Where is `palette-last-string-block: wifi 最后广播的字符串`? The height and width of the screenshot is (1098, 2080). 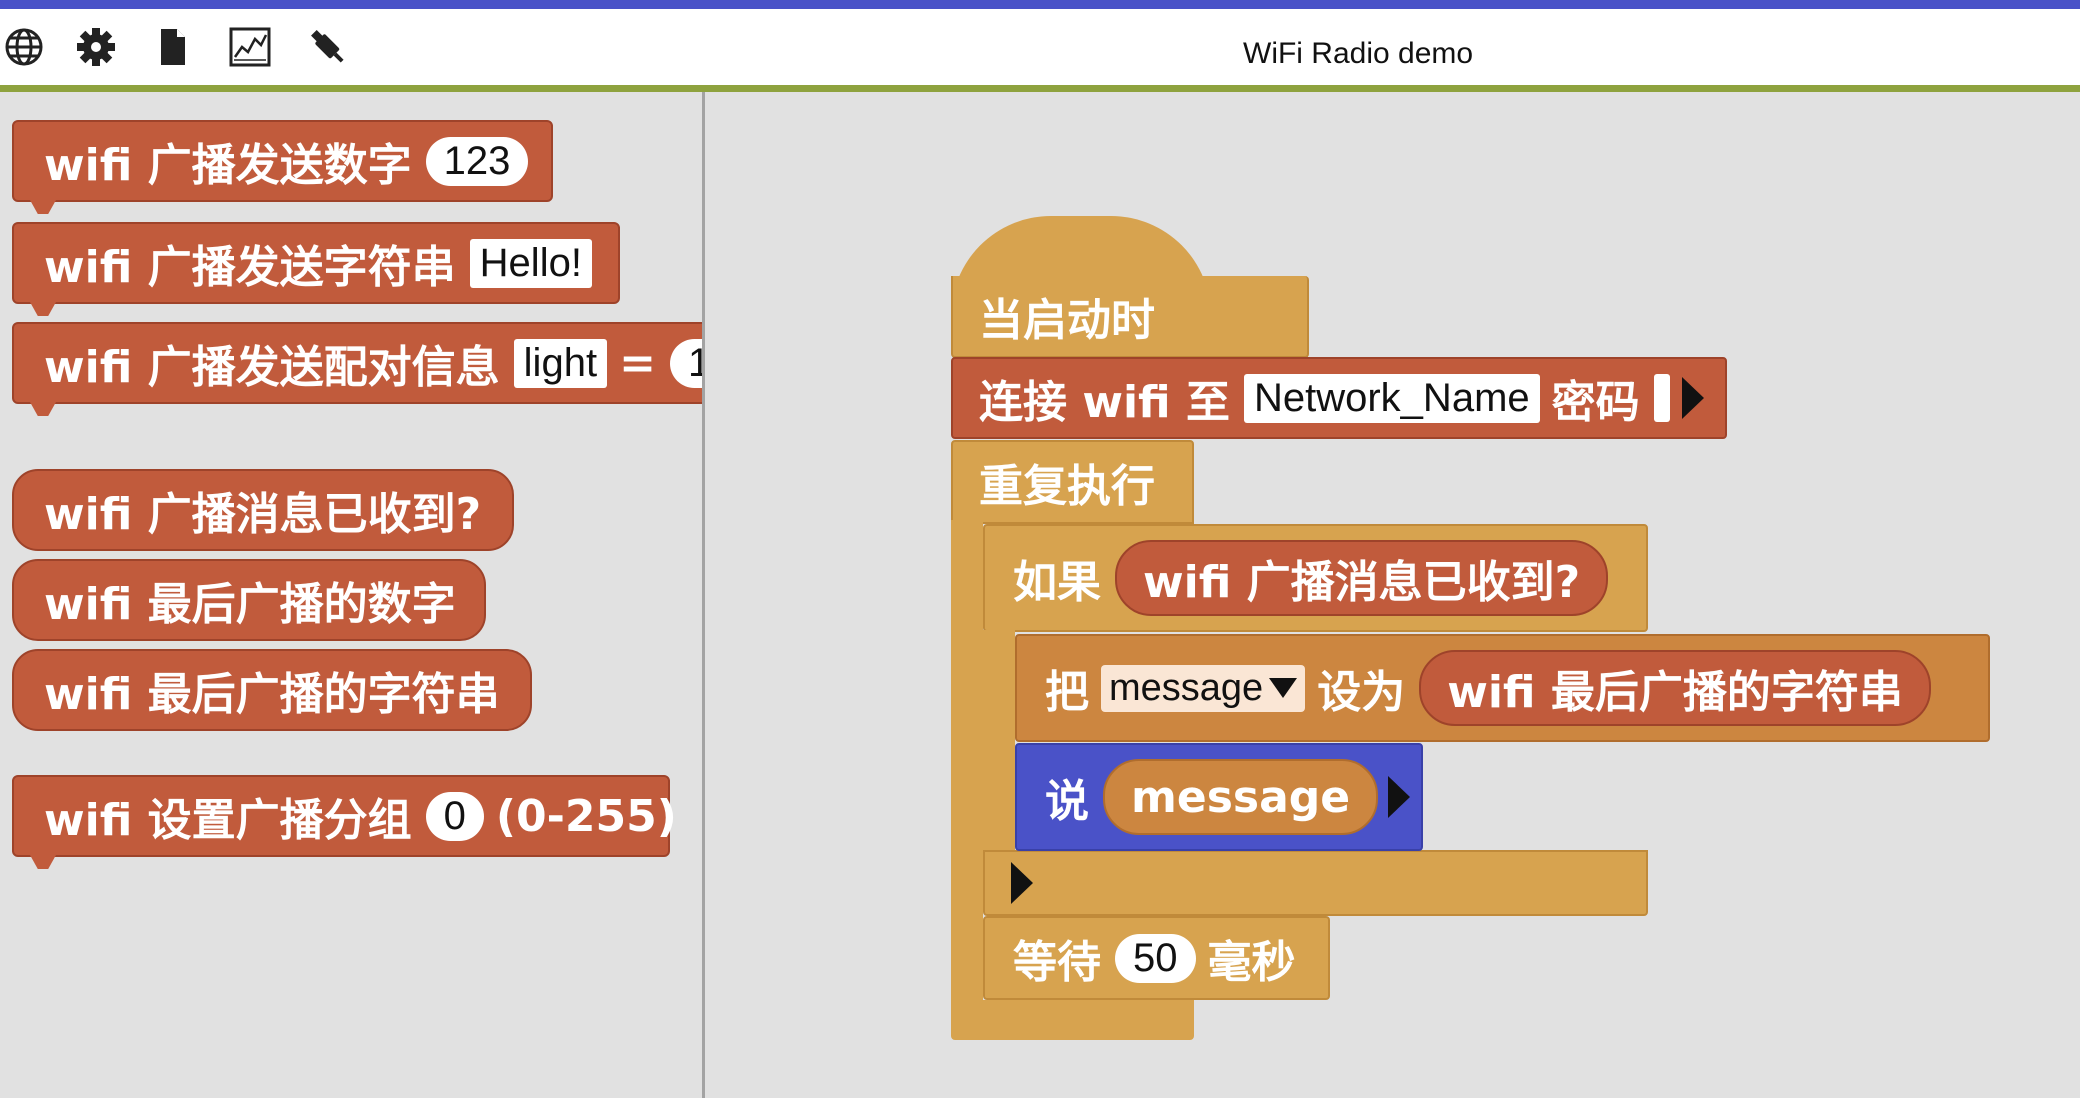 palette-last-string-block: wifi 最后广播的字符串 is located at coordinates (272, 690).